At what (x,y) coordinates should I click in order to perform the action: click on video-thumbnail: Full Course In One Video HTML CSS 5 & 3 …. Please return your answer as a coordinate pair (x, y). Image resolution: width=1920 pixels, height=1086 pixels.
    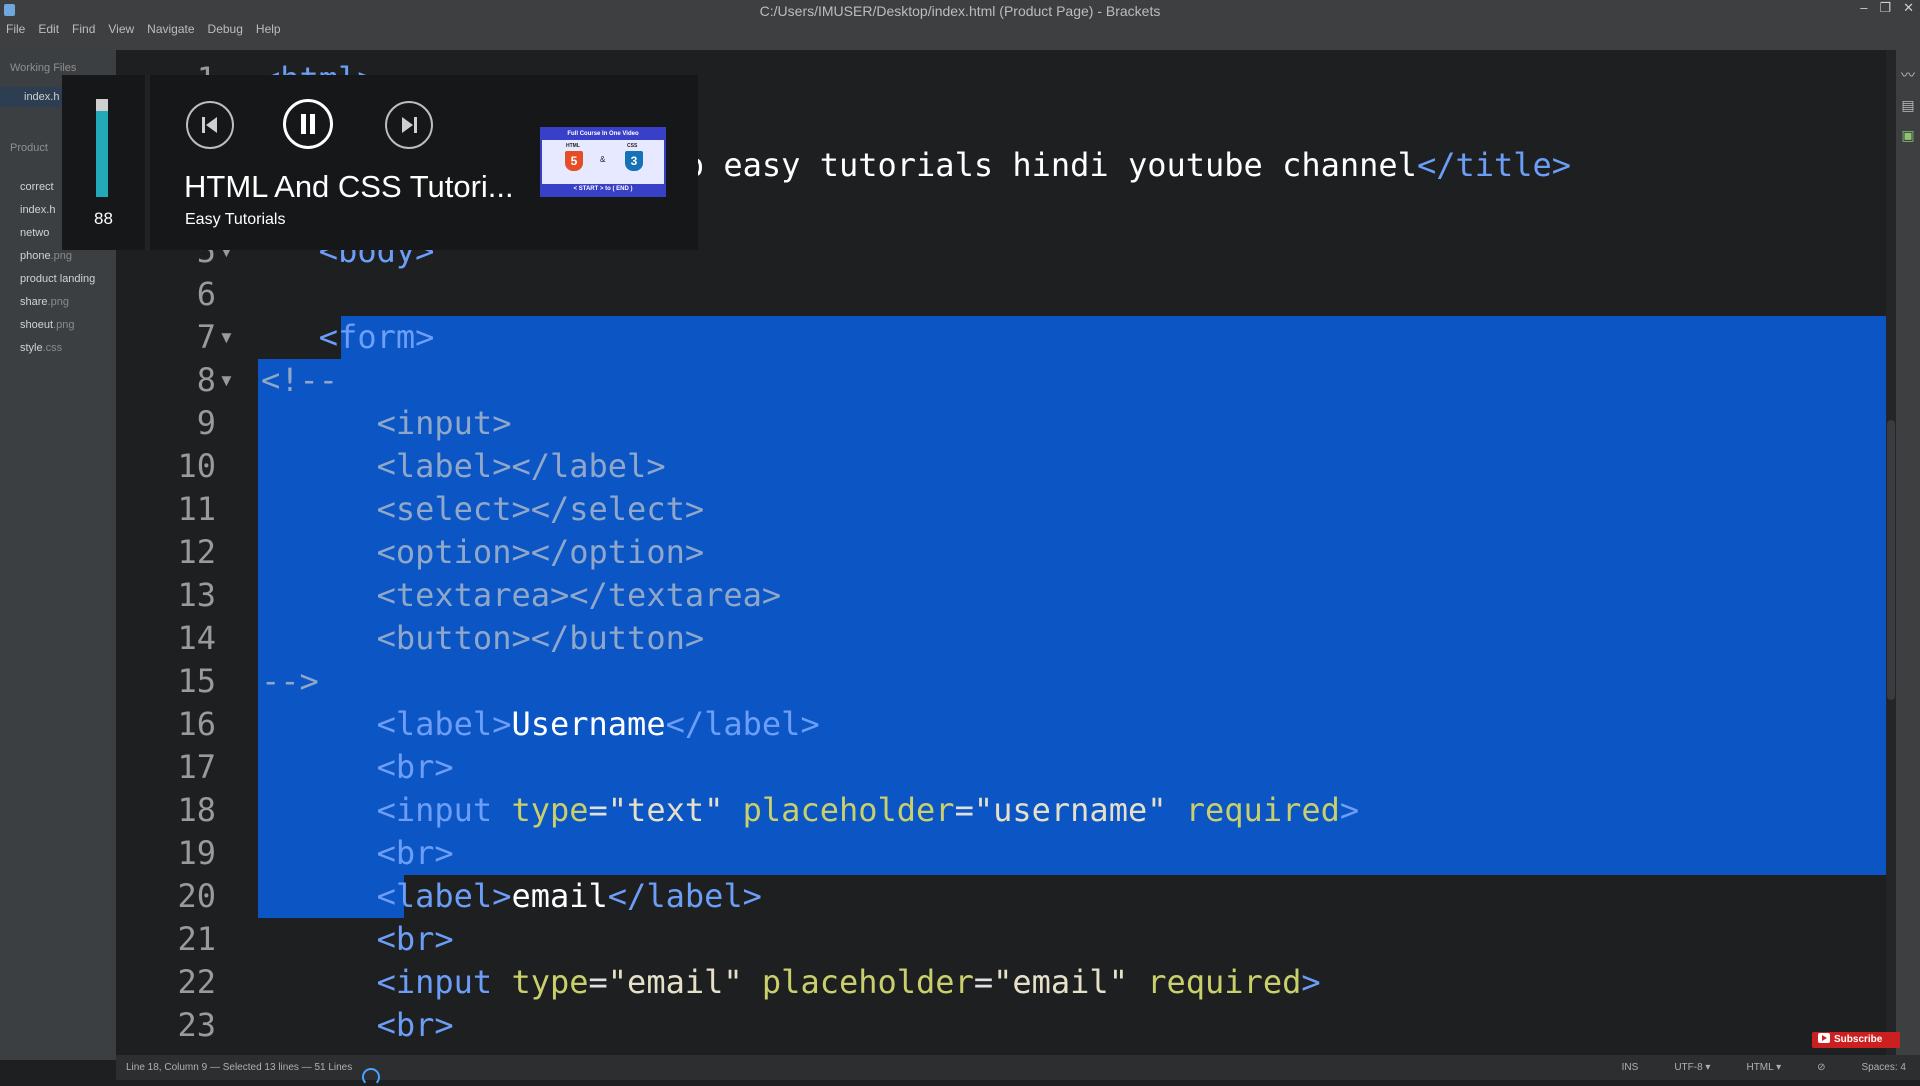
    Looking at the image, I should click on (603, 162).